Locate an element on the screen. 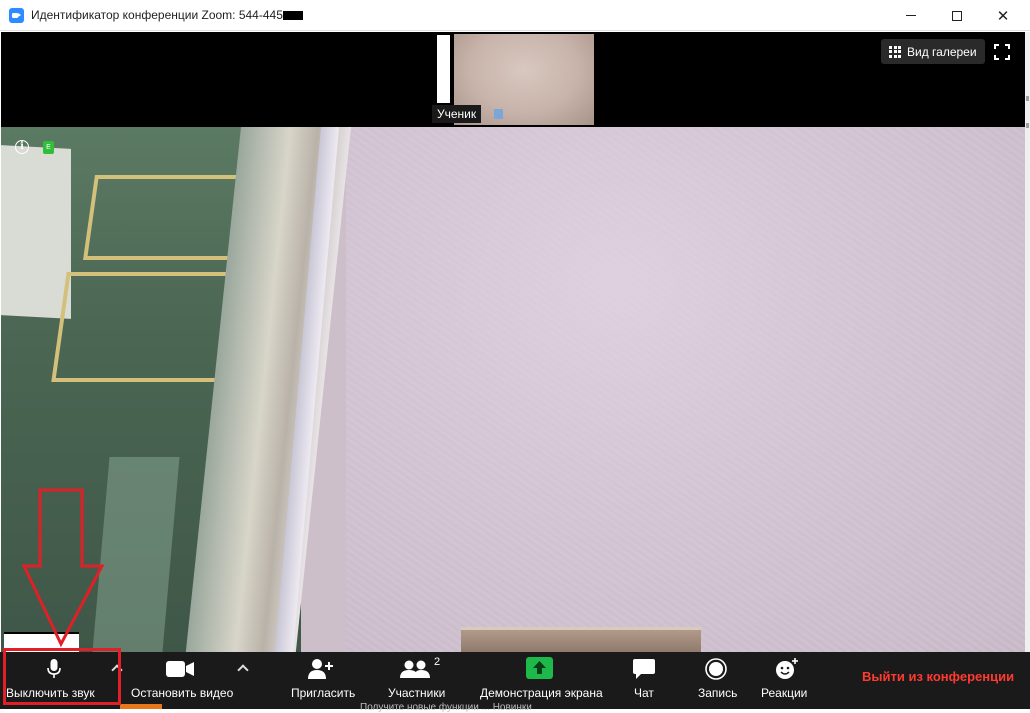  zoom-app-icon is located at coordinates (16, 15).